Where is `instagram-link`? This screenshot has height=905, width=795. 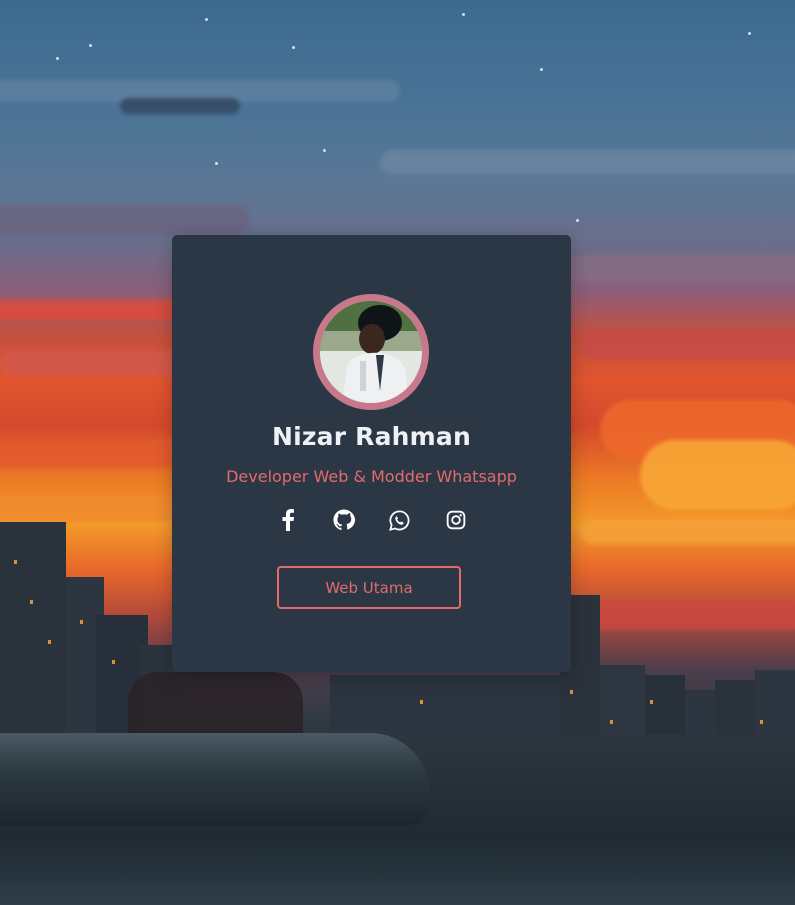
instagram-link is located at coordinates (456, 520).